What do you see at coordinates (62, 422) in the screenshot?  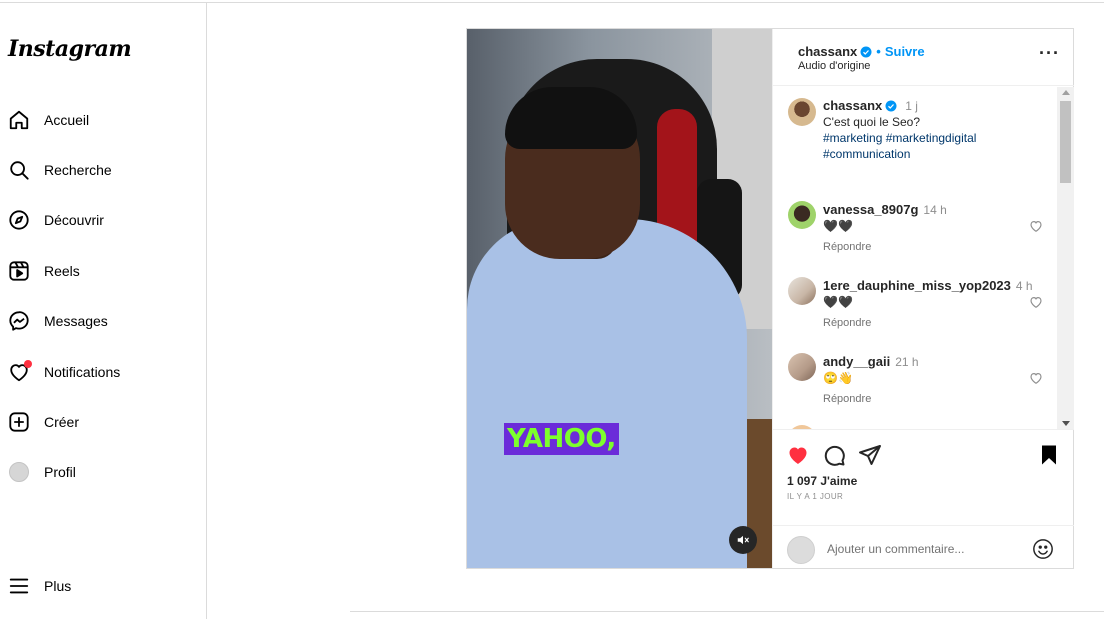 I see `nav-create-label: Créer` at bounding box center [62, 422].